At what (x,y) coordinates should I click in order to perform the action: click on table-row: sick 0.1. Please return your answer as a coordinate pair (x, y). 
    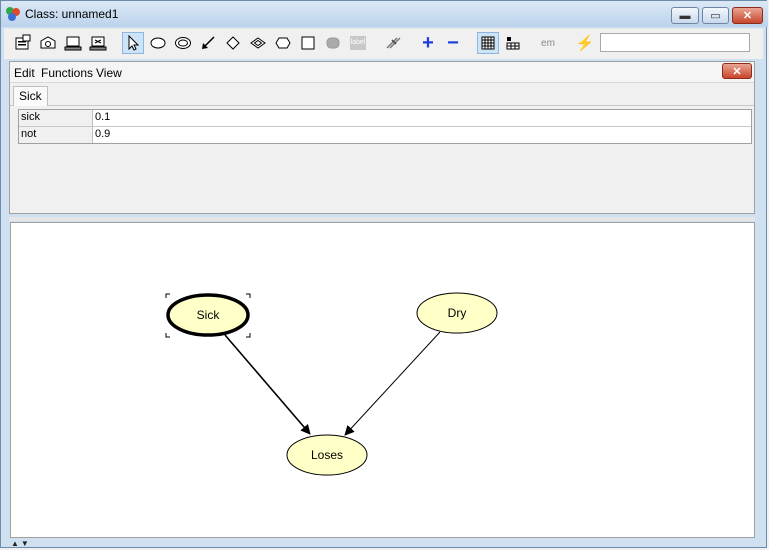
    Looking at the image, I should click on (385, 118).